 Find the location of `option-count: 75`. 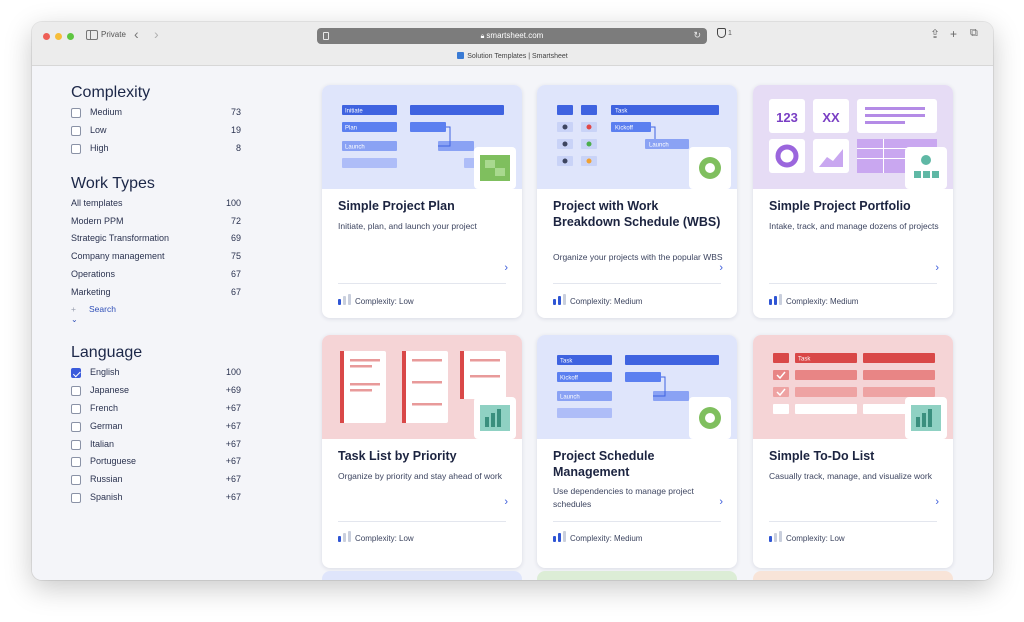

option-count: 75 is located at coordinates (235, 256).